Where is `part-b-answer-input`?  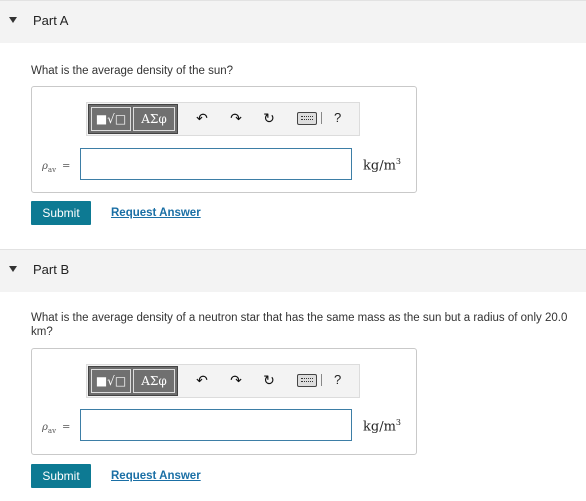 part-b-answer-input is located at coordinates (216, 425).